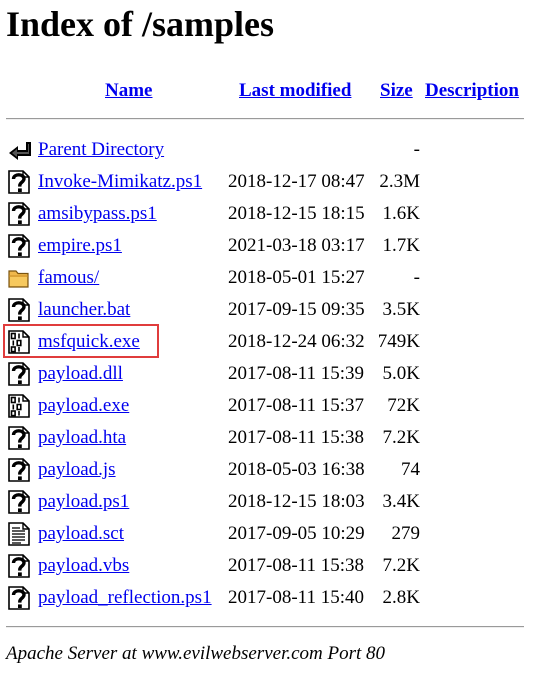  What do you see at coordinates (410, 469) in the screenshot?
I see `file-size: 74` at bounding box center [410, 469].